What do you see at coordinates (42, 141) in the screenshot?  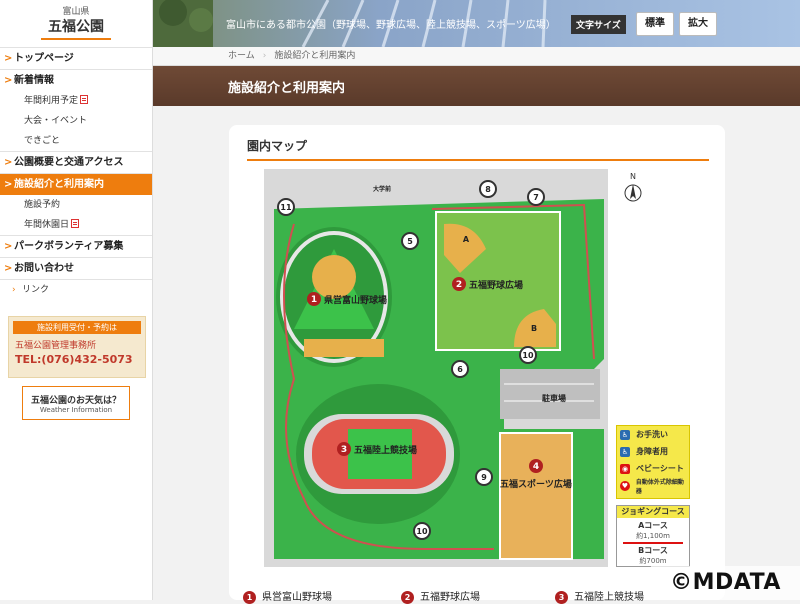 I see `nav-sub-label: できごと` at bounding box center [42, 141].